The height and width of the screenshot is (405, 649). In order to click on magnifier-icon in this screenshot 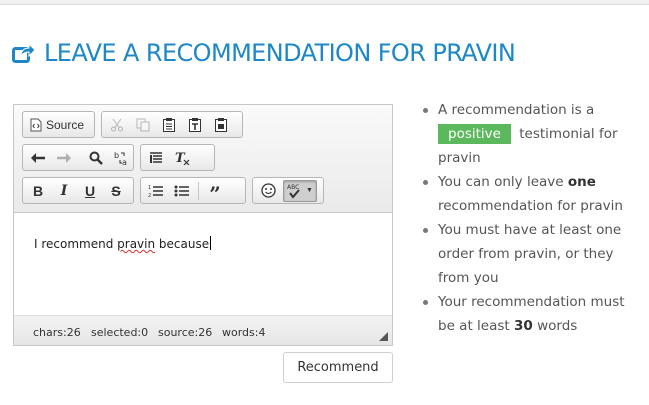, I will do `click(96, 158)`.